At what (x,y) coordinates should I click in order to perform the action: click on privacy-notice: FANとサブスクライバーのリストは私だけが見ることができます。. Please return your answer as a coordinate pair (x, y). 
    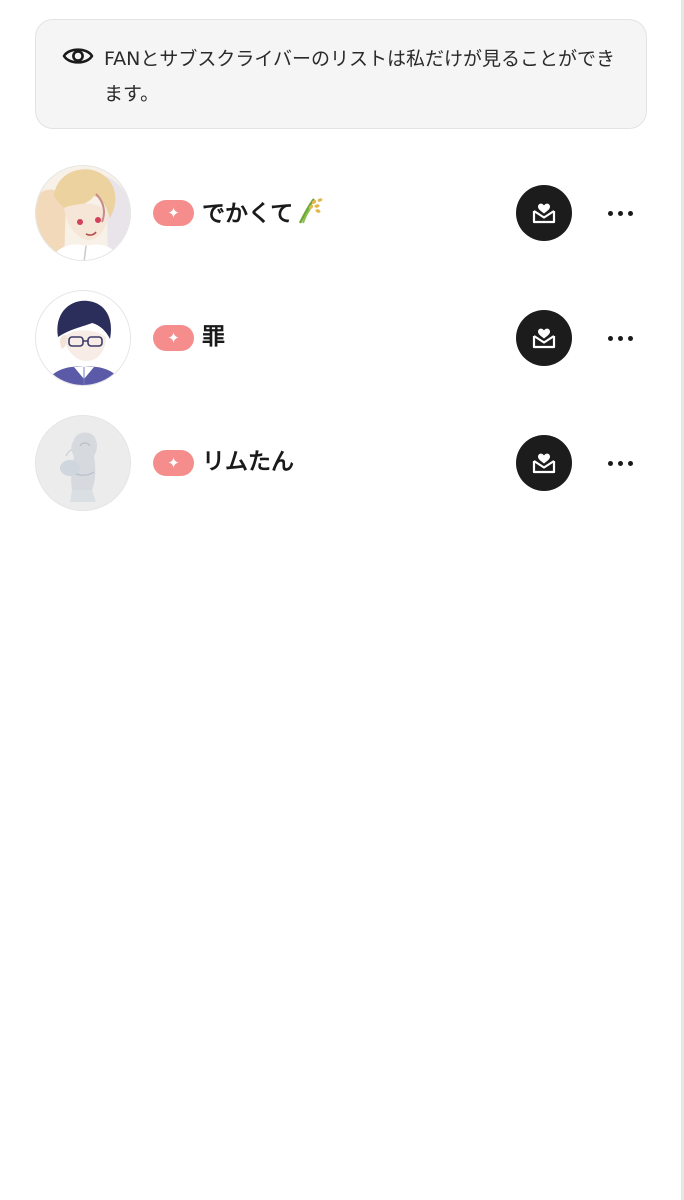
    Looking at the image, I should click on (341, 74).